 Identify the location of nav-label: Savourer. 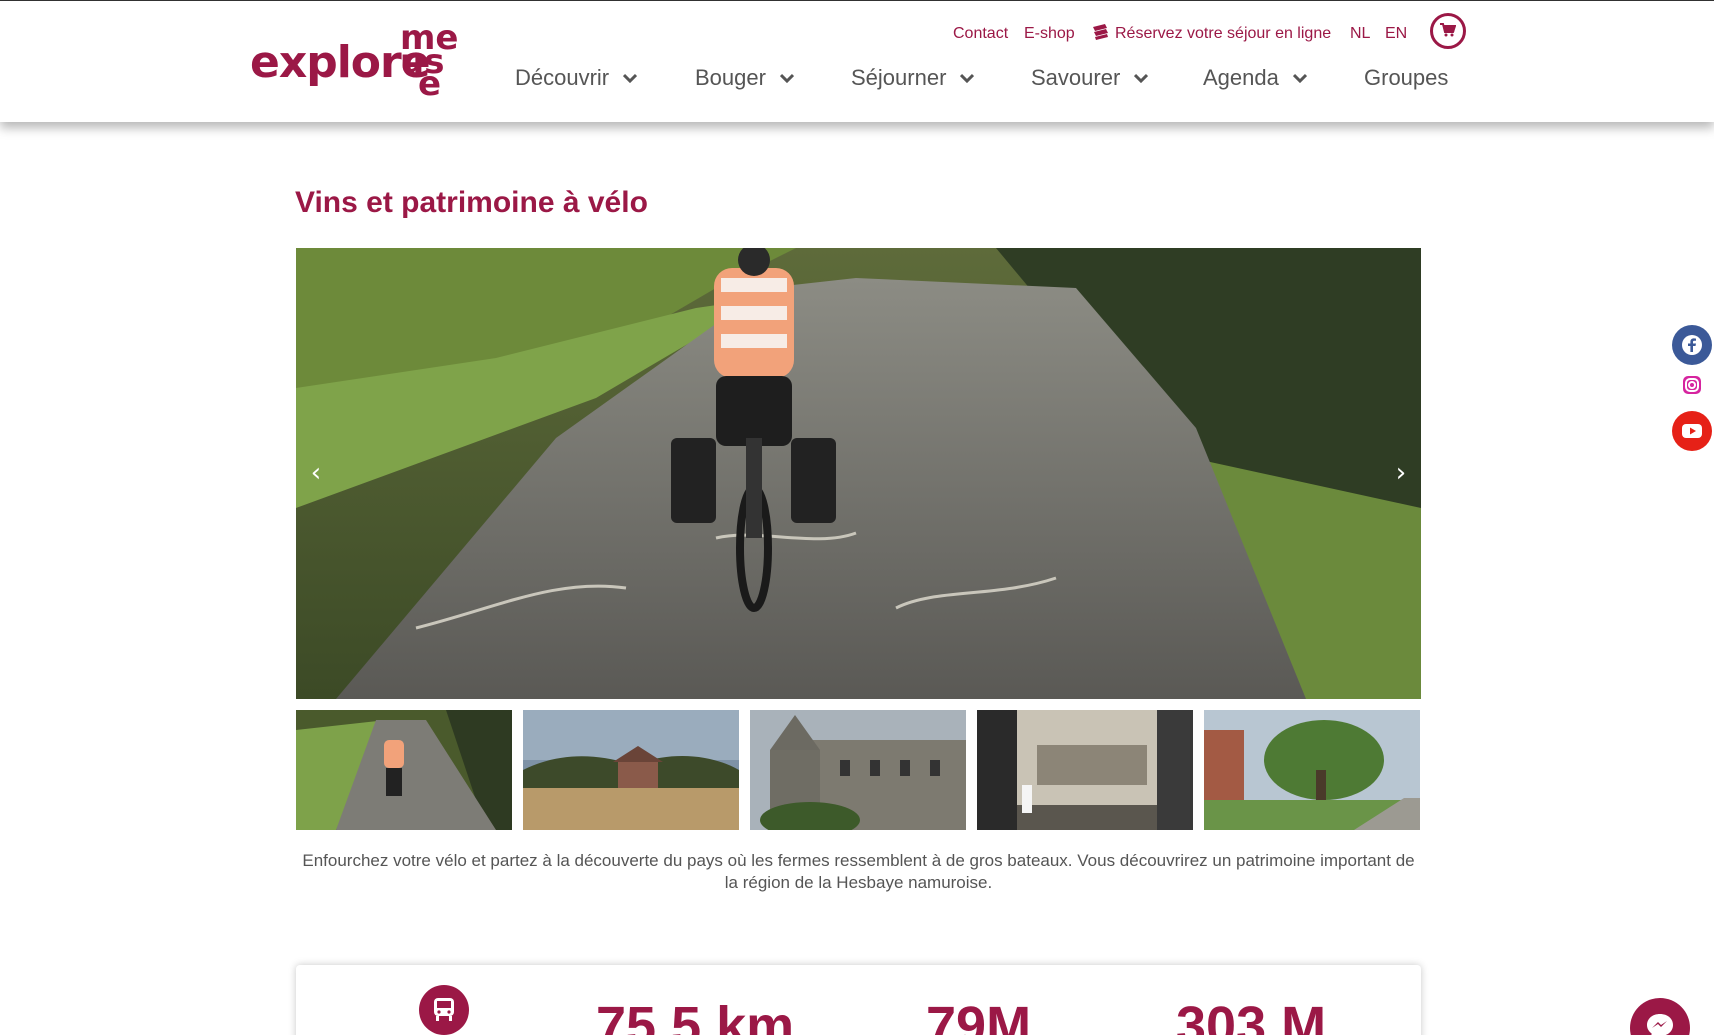
(1076, 77).